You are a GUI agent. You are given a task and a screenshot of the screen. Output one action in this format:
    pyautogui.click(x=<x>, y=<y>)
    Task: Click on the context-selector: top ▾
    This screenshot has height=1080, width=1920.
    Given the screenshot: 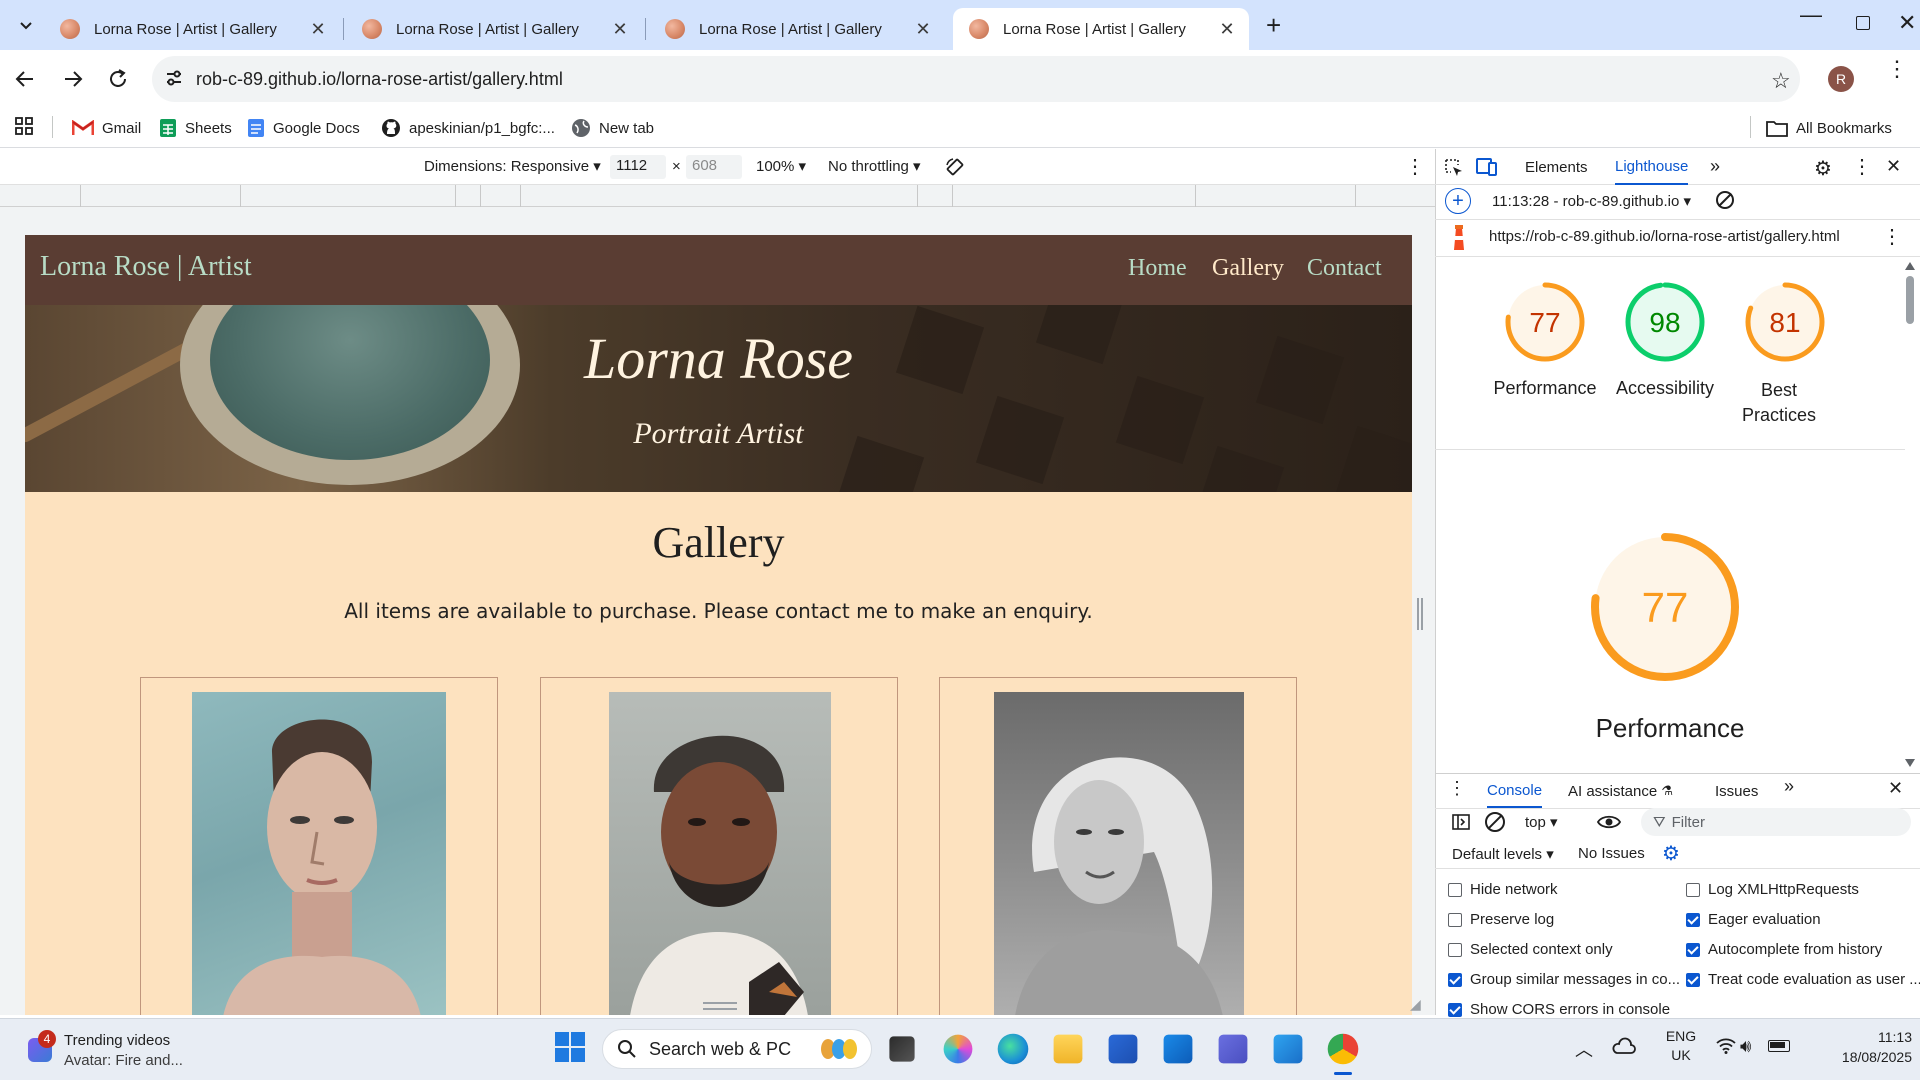 What is the action you would take?
    pyautogui.click(x=1541, y=822)
    